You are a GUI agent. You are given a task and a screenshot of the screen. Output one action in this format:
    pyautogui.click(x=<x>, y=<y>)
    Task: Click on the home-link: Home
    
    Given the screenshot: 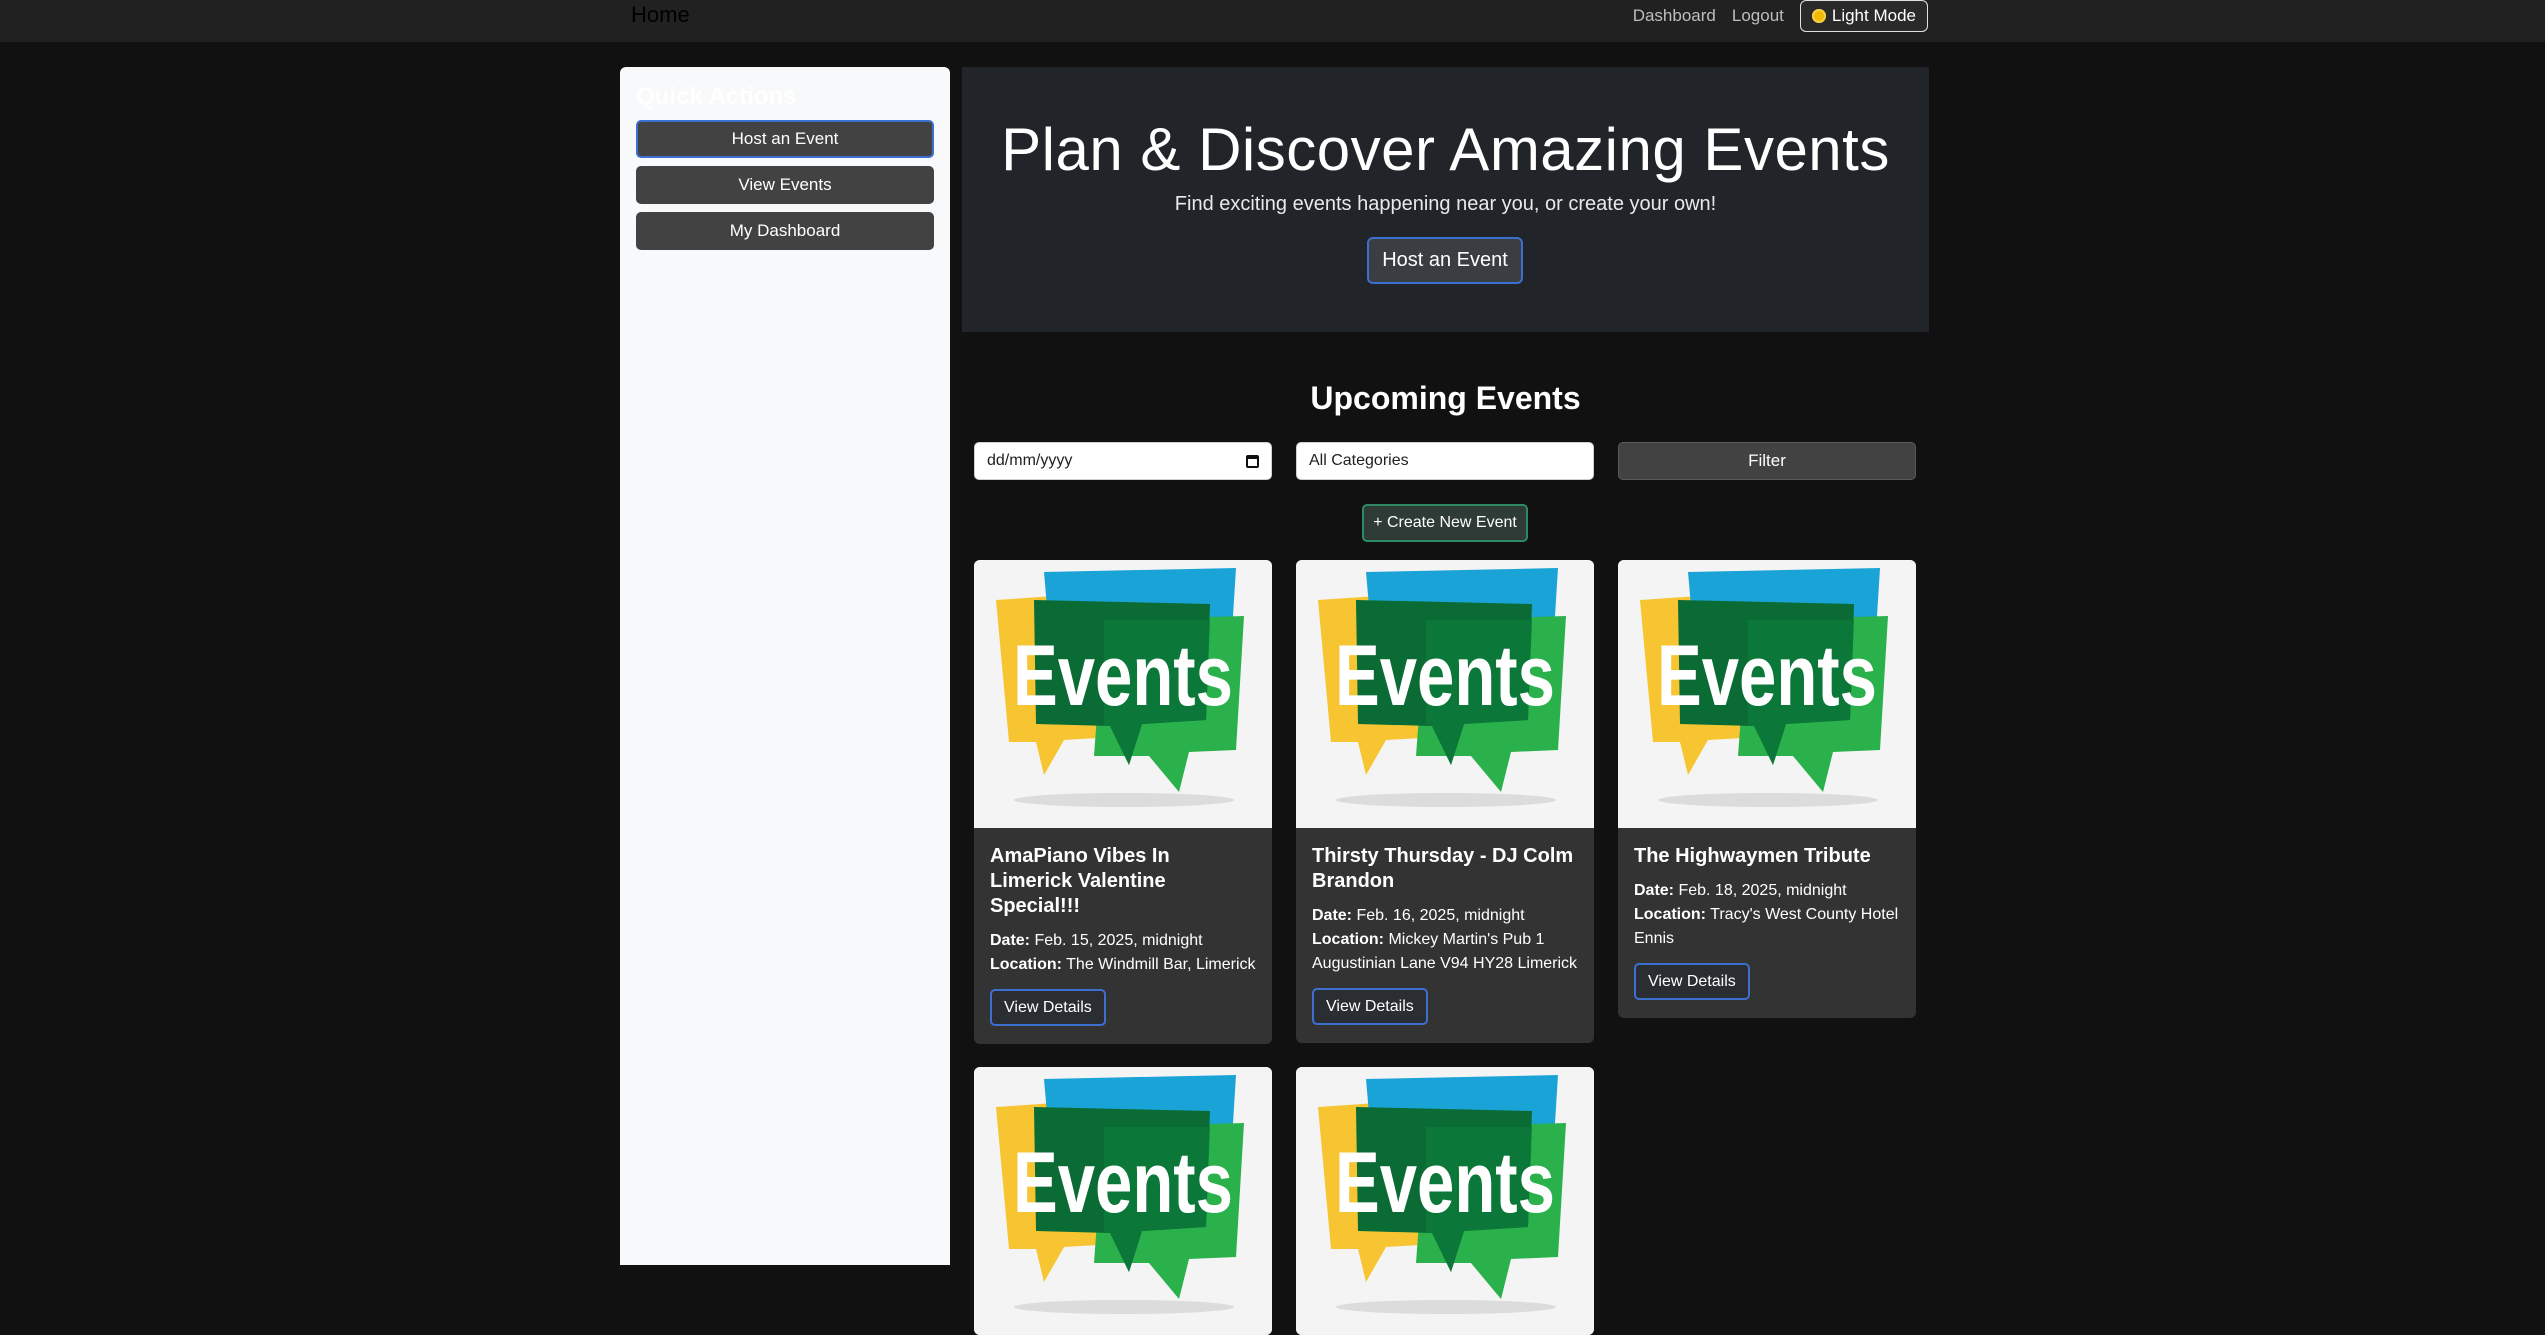 What is the action you would take?
    pyautogui.click(x=660, y=15)
    